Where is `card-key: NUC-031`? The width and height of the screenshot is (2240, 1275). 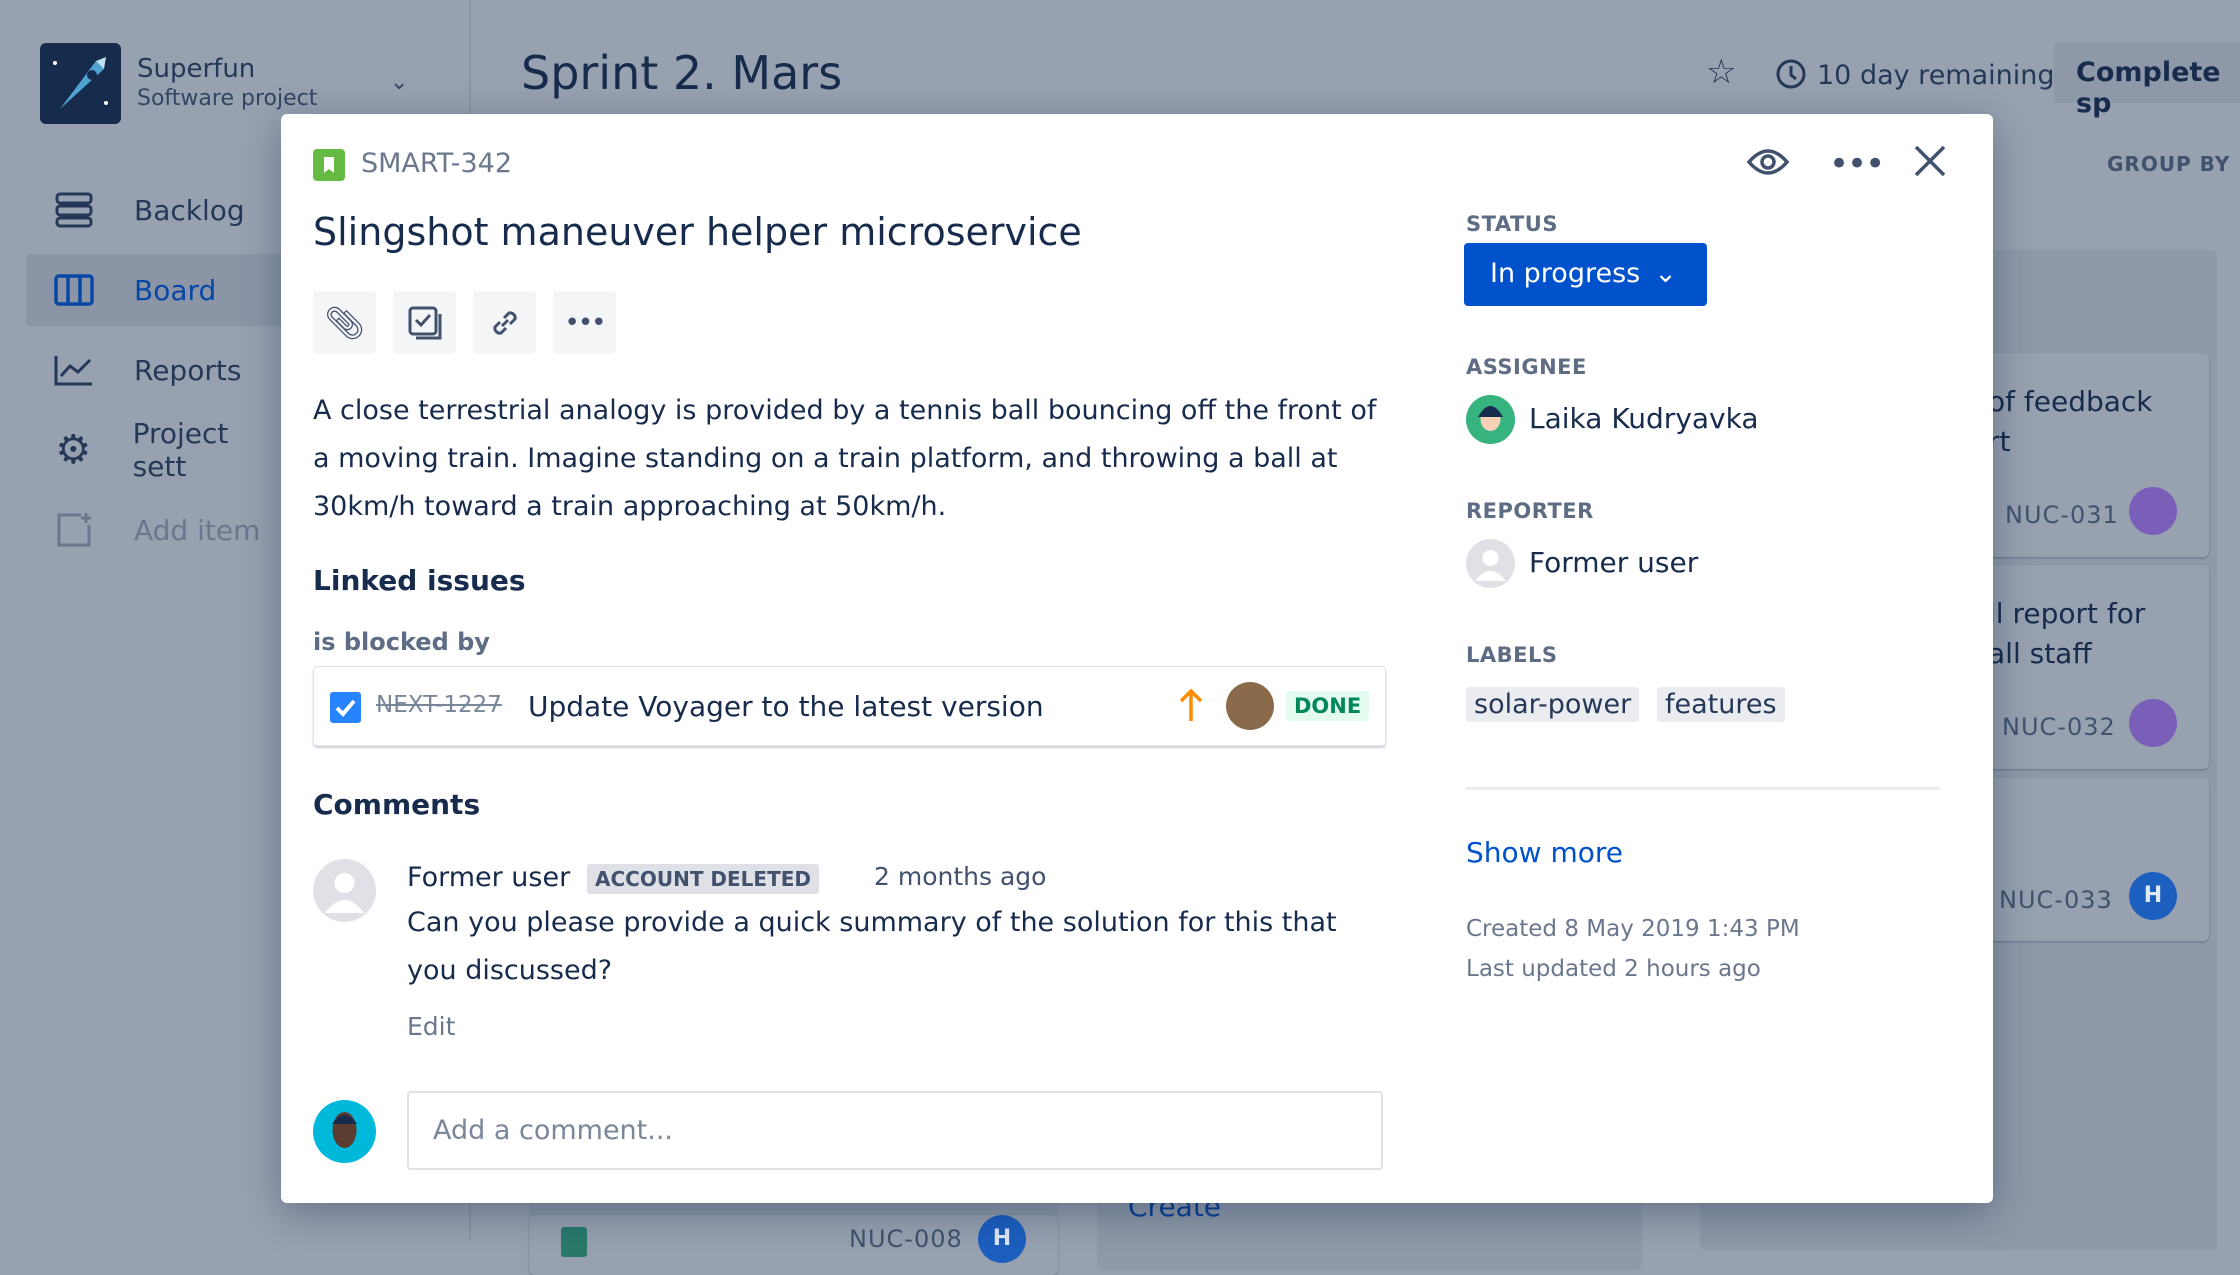
card-key: NUC-031 is located at coordinates (2062, 515).